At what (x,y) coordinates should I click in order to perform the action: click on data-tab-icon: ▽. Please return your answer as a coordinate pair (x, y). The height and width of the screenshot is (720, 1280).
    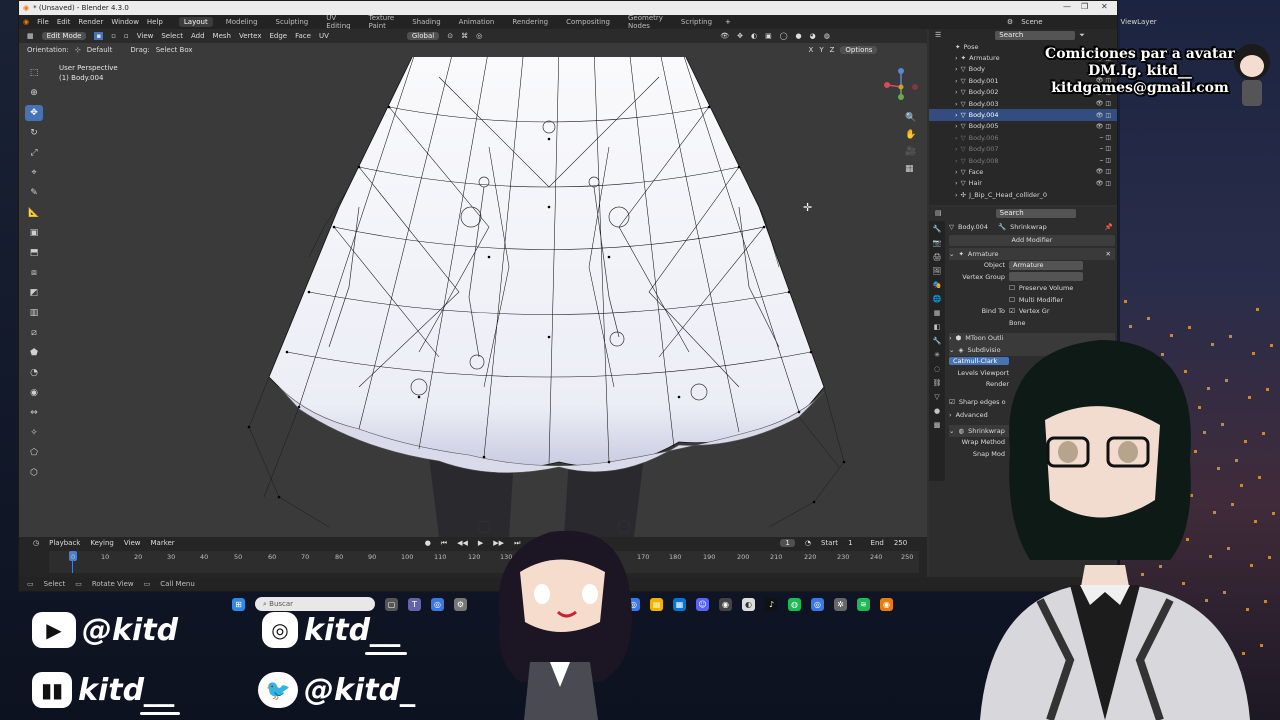
    Looking at the image, I should click on (936, 397).